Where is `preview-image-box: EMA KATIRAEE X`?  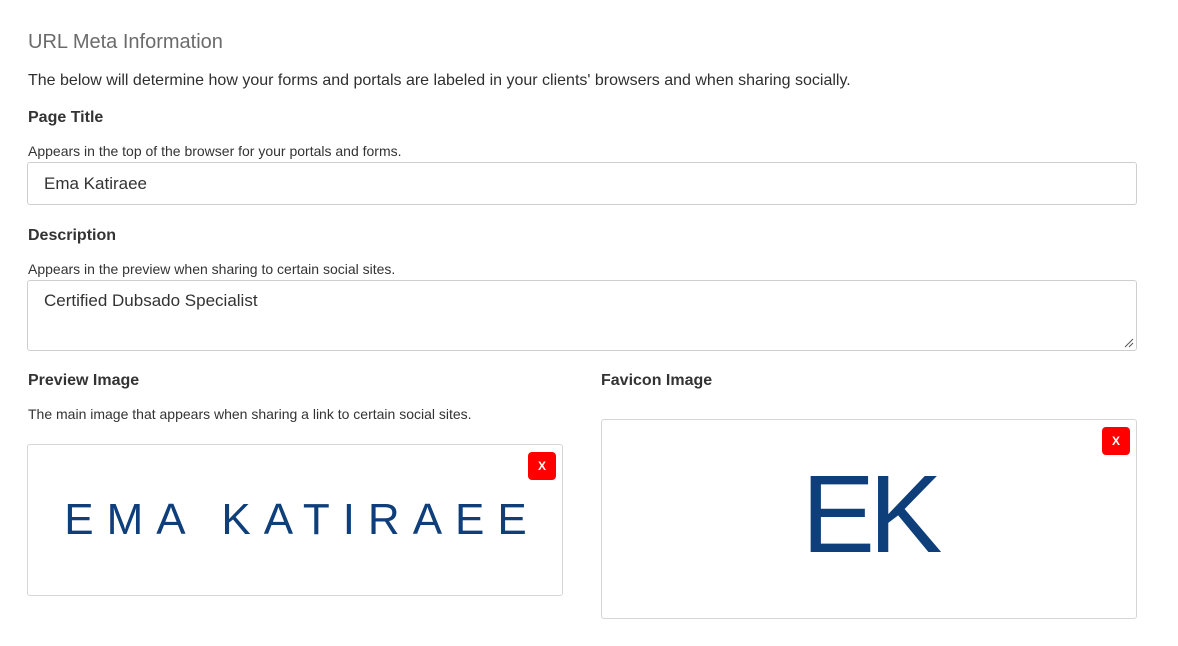 preview-image-box: EMA KATIRAEE X is located at coordinates (295, 520).